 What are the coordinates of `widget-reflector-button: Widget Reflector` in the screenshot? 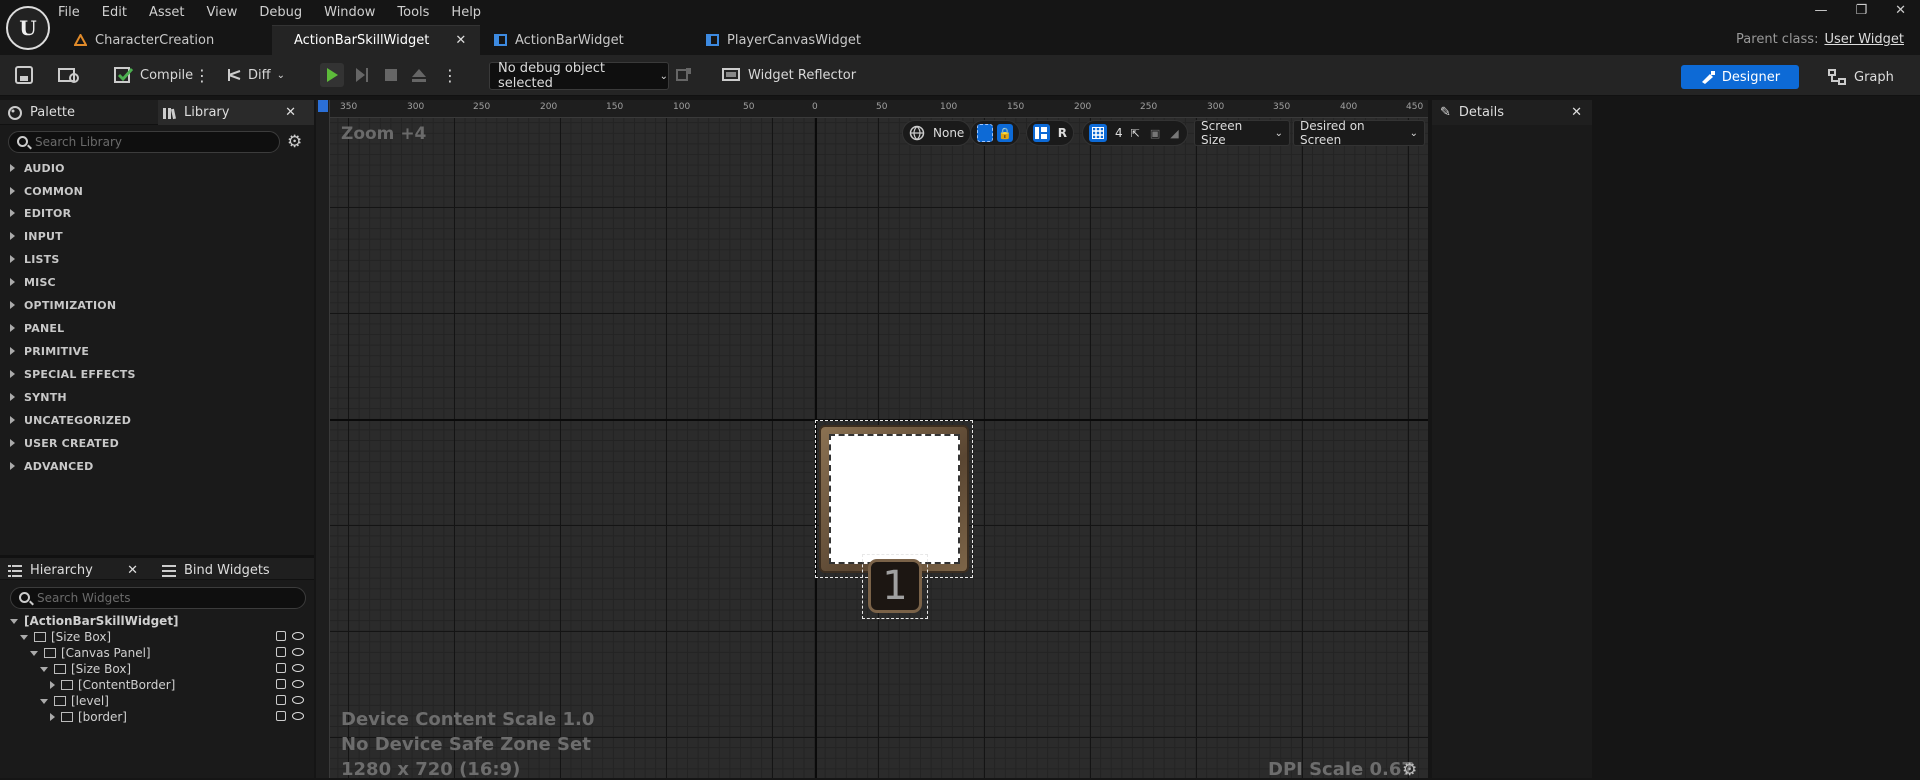 It's located at (789, 75).